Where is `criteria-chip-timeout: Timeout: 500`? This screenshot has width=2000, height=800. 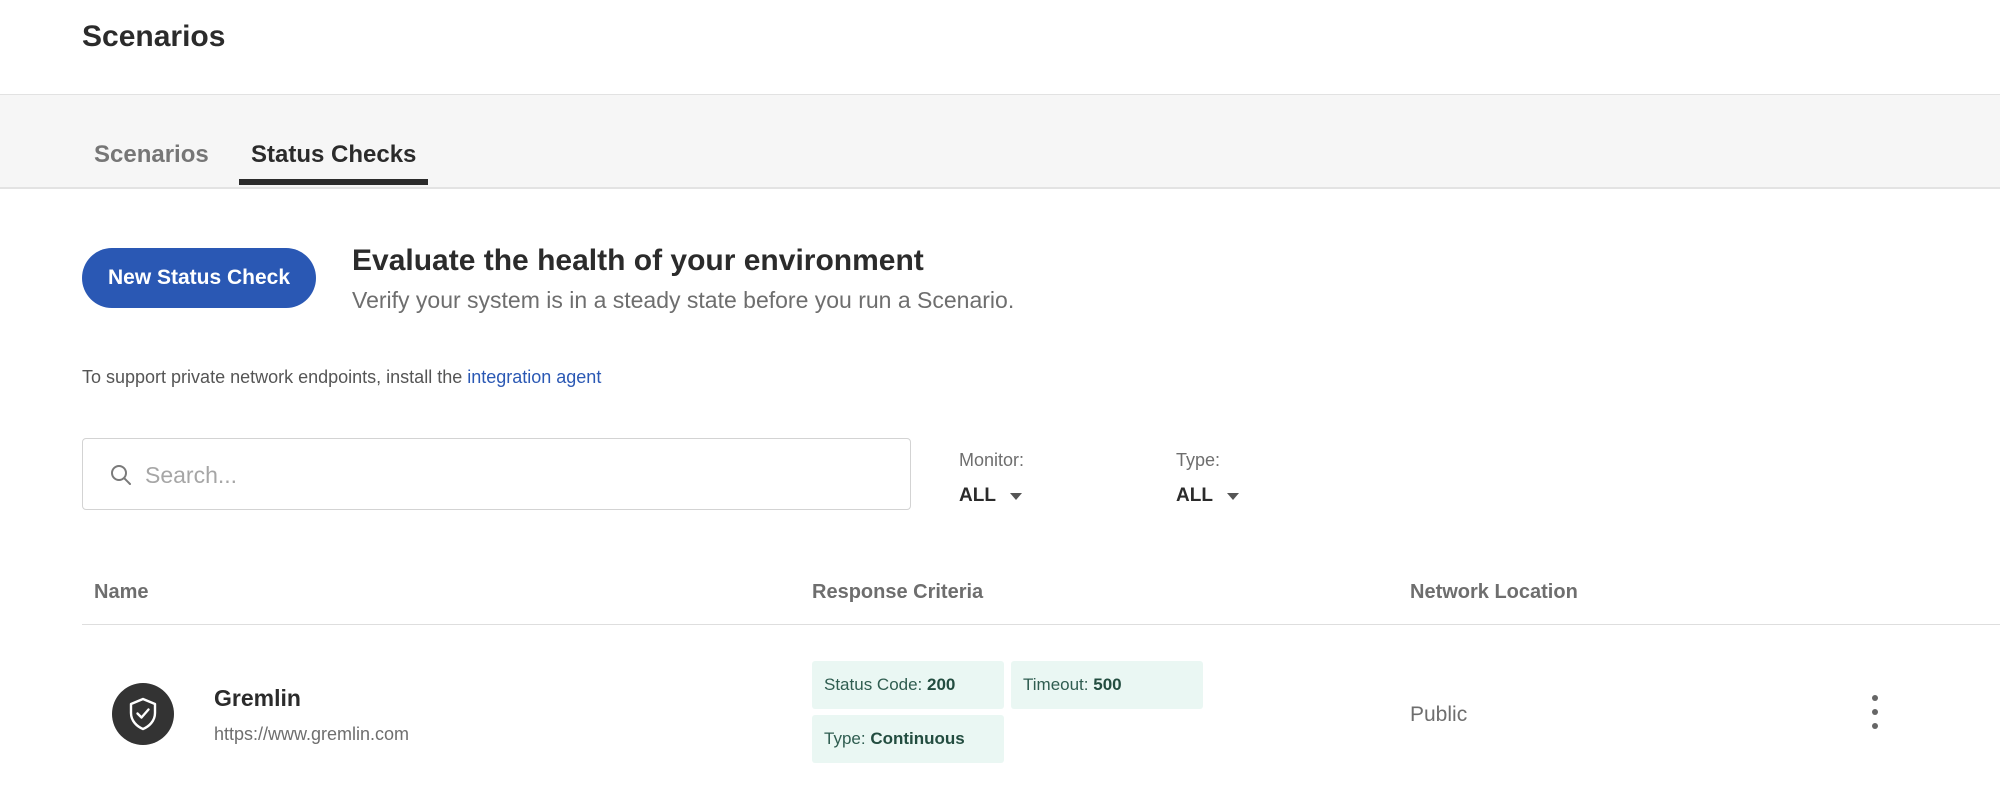
criteria-chip-timeout: Timeout: 500 is located at coordinates (1107, 685).